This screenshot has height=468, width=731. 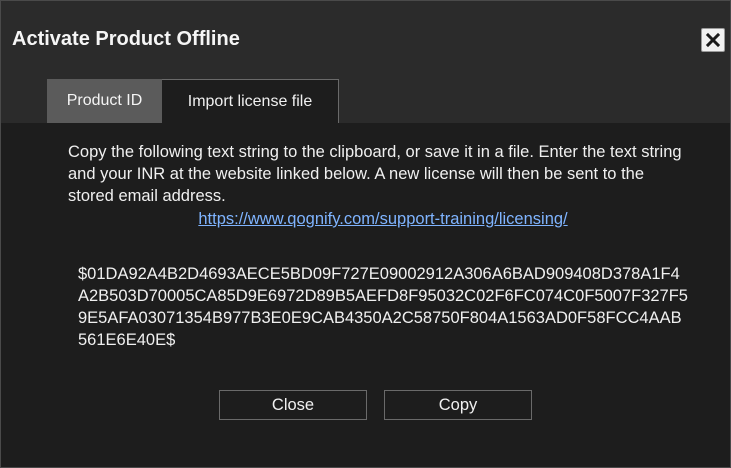 I want to click on close-dialog-button, so click(x=713, y=40).